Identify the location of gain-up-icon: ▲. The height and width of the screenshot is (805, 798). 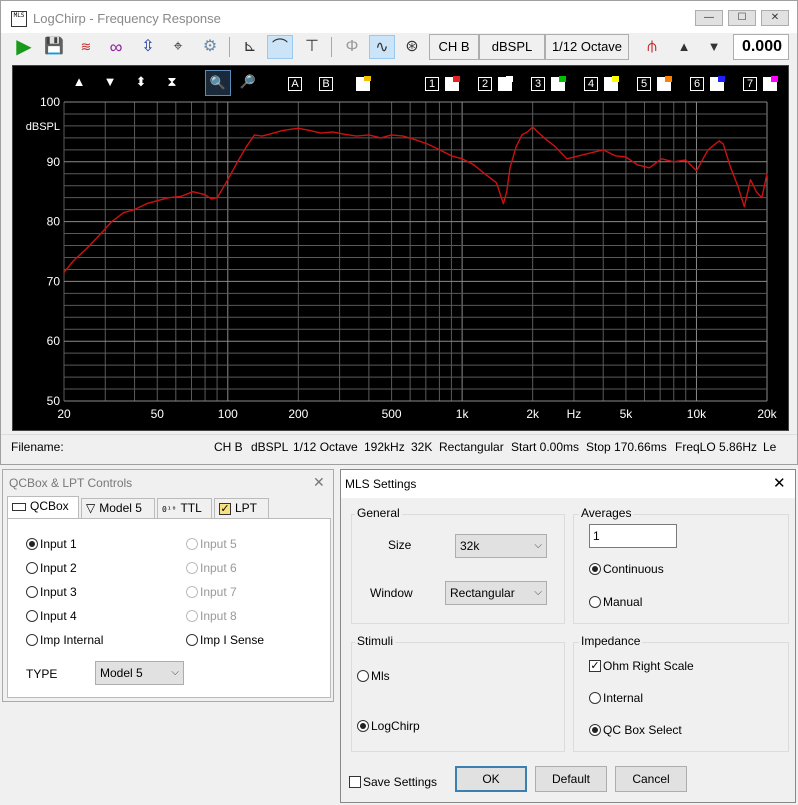
(684, 47).